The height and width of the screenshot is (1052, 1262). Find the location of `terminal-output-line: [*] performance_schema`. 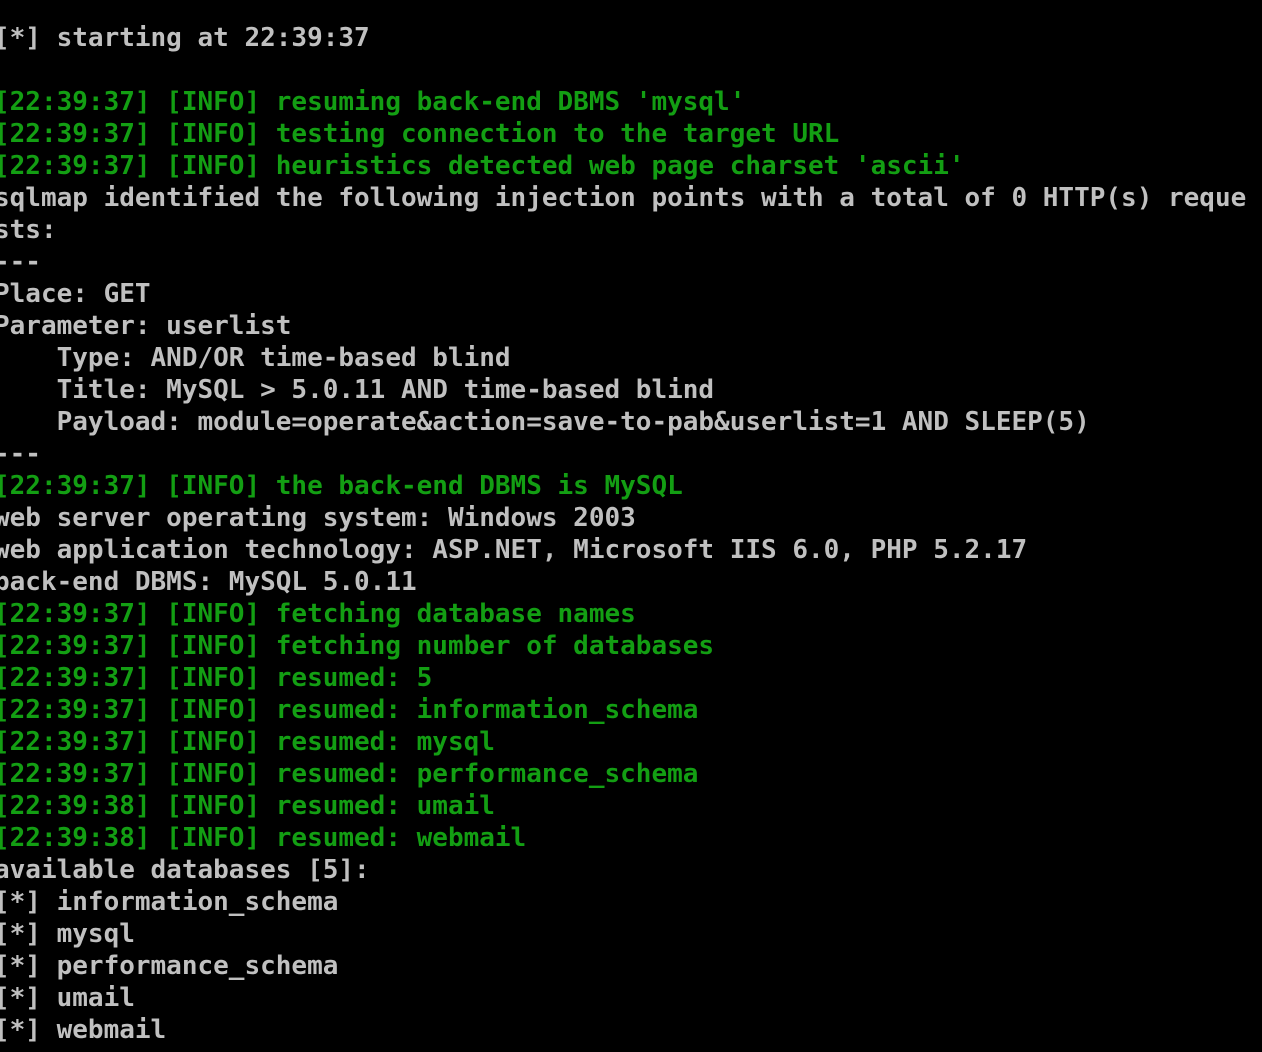

terminal-output-line: [*] performance_schema is located at coordinates (169, 966).